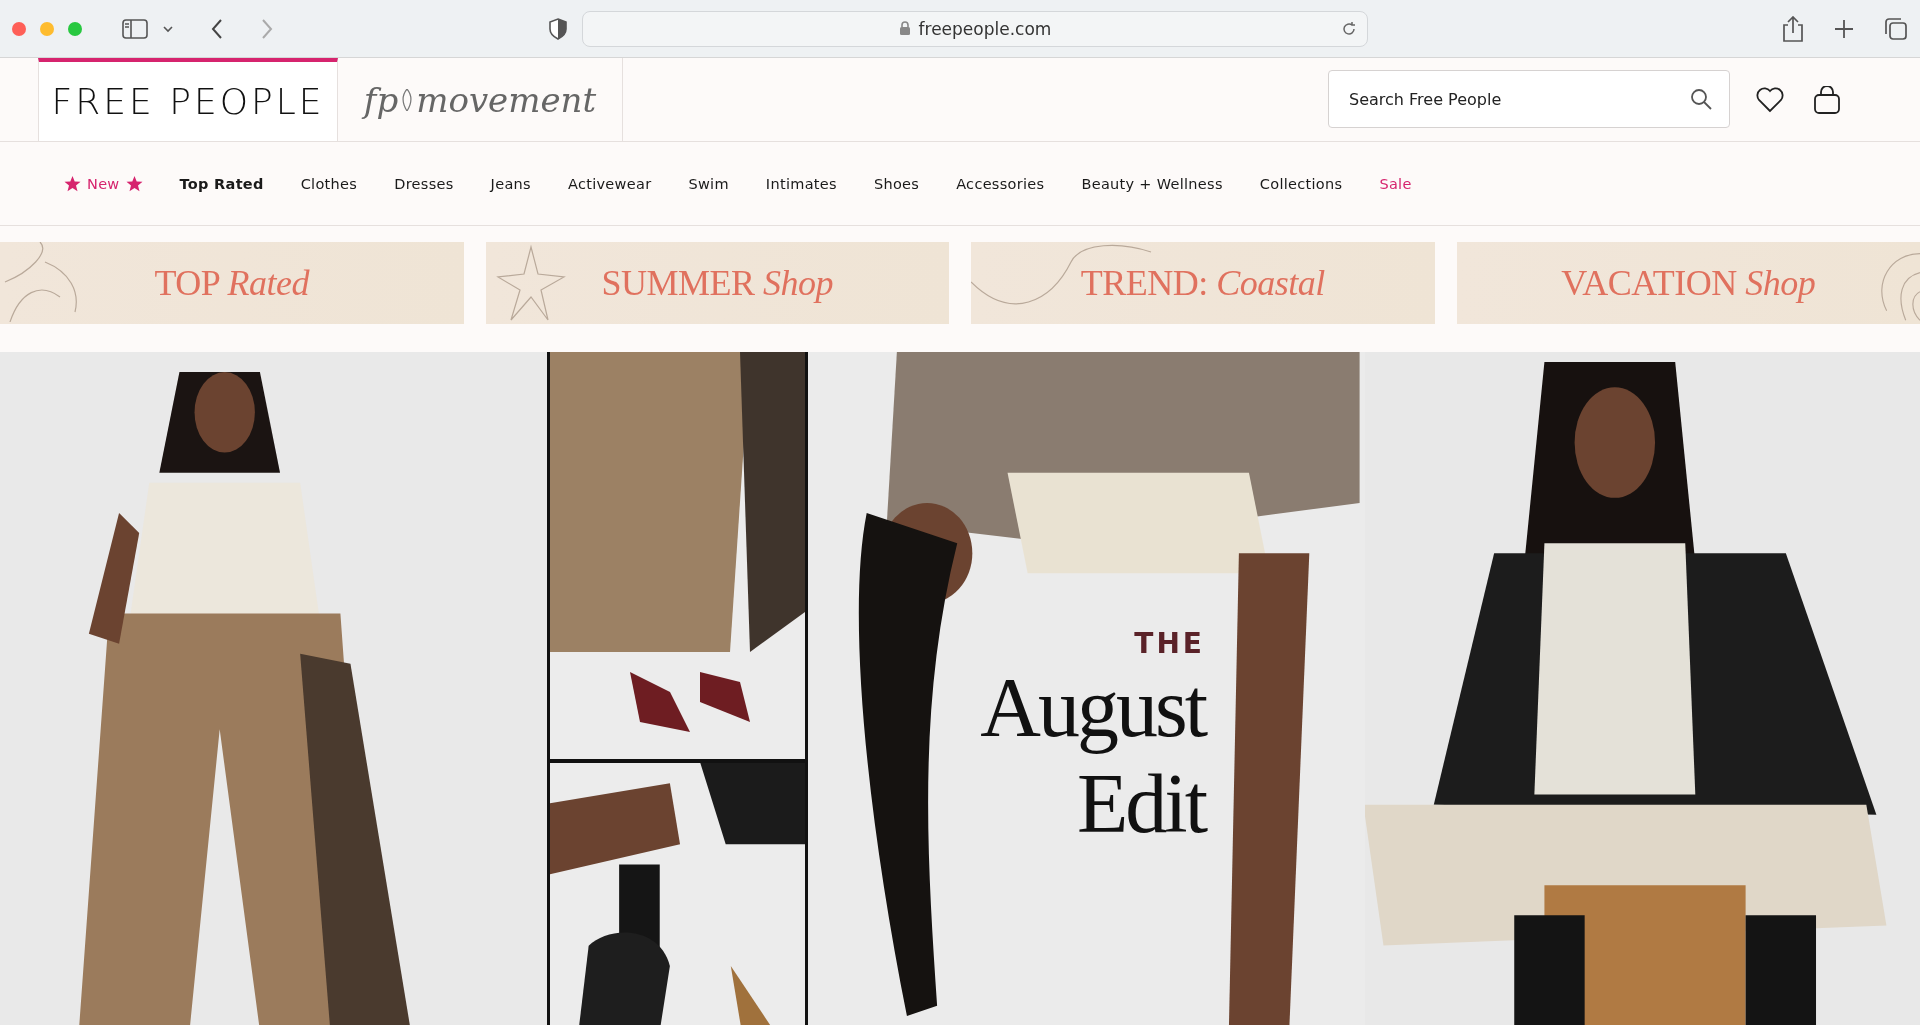 The image size is (1920, 1025). What do you see at coordinates (1844, 28) in the screenshot?
I see `new-tab-icon` at bounding box center [1844, 28].